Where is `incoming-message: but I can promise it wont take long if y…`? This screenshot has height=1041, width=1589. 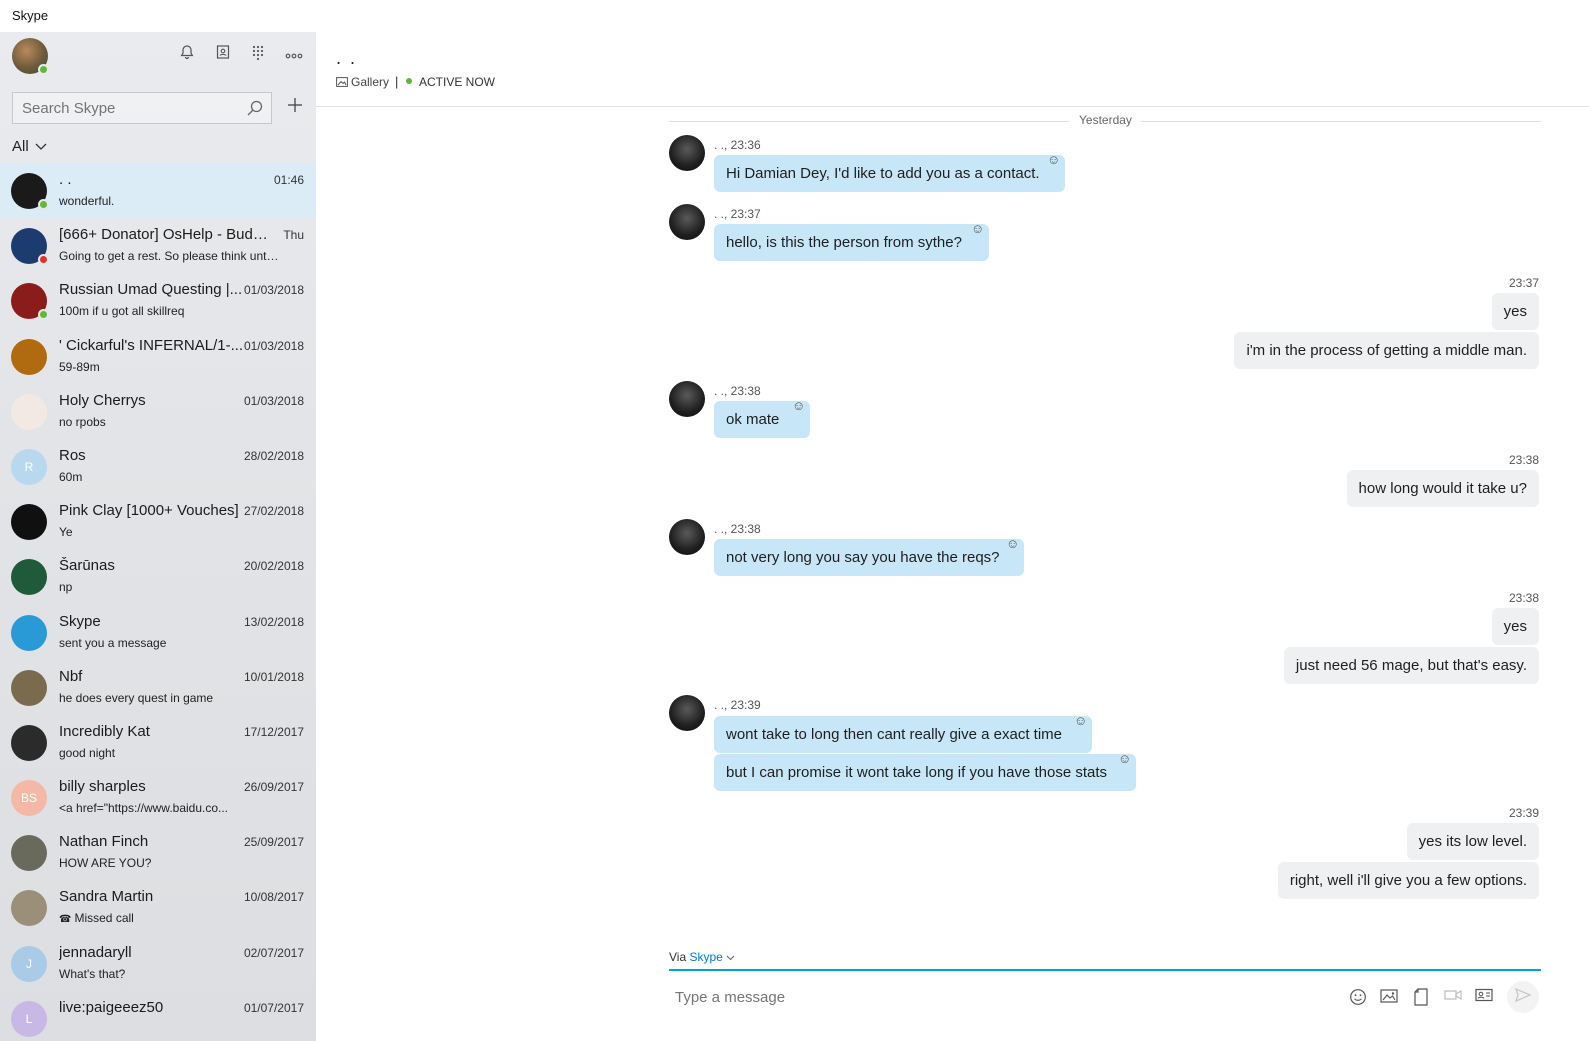
incoming-message: but I can promise it wont take long if y… is located at coordinates (925, 771).